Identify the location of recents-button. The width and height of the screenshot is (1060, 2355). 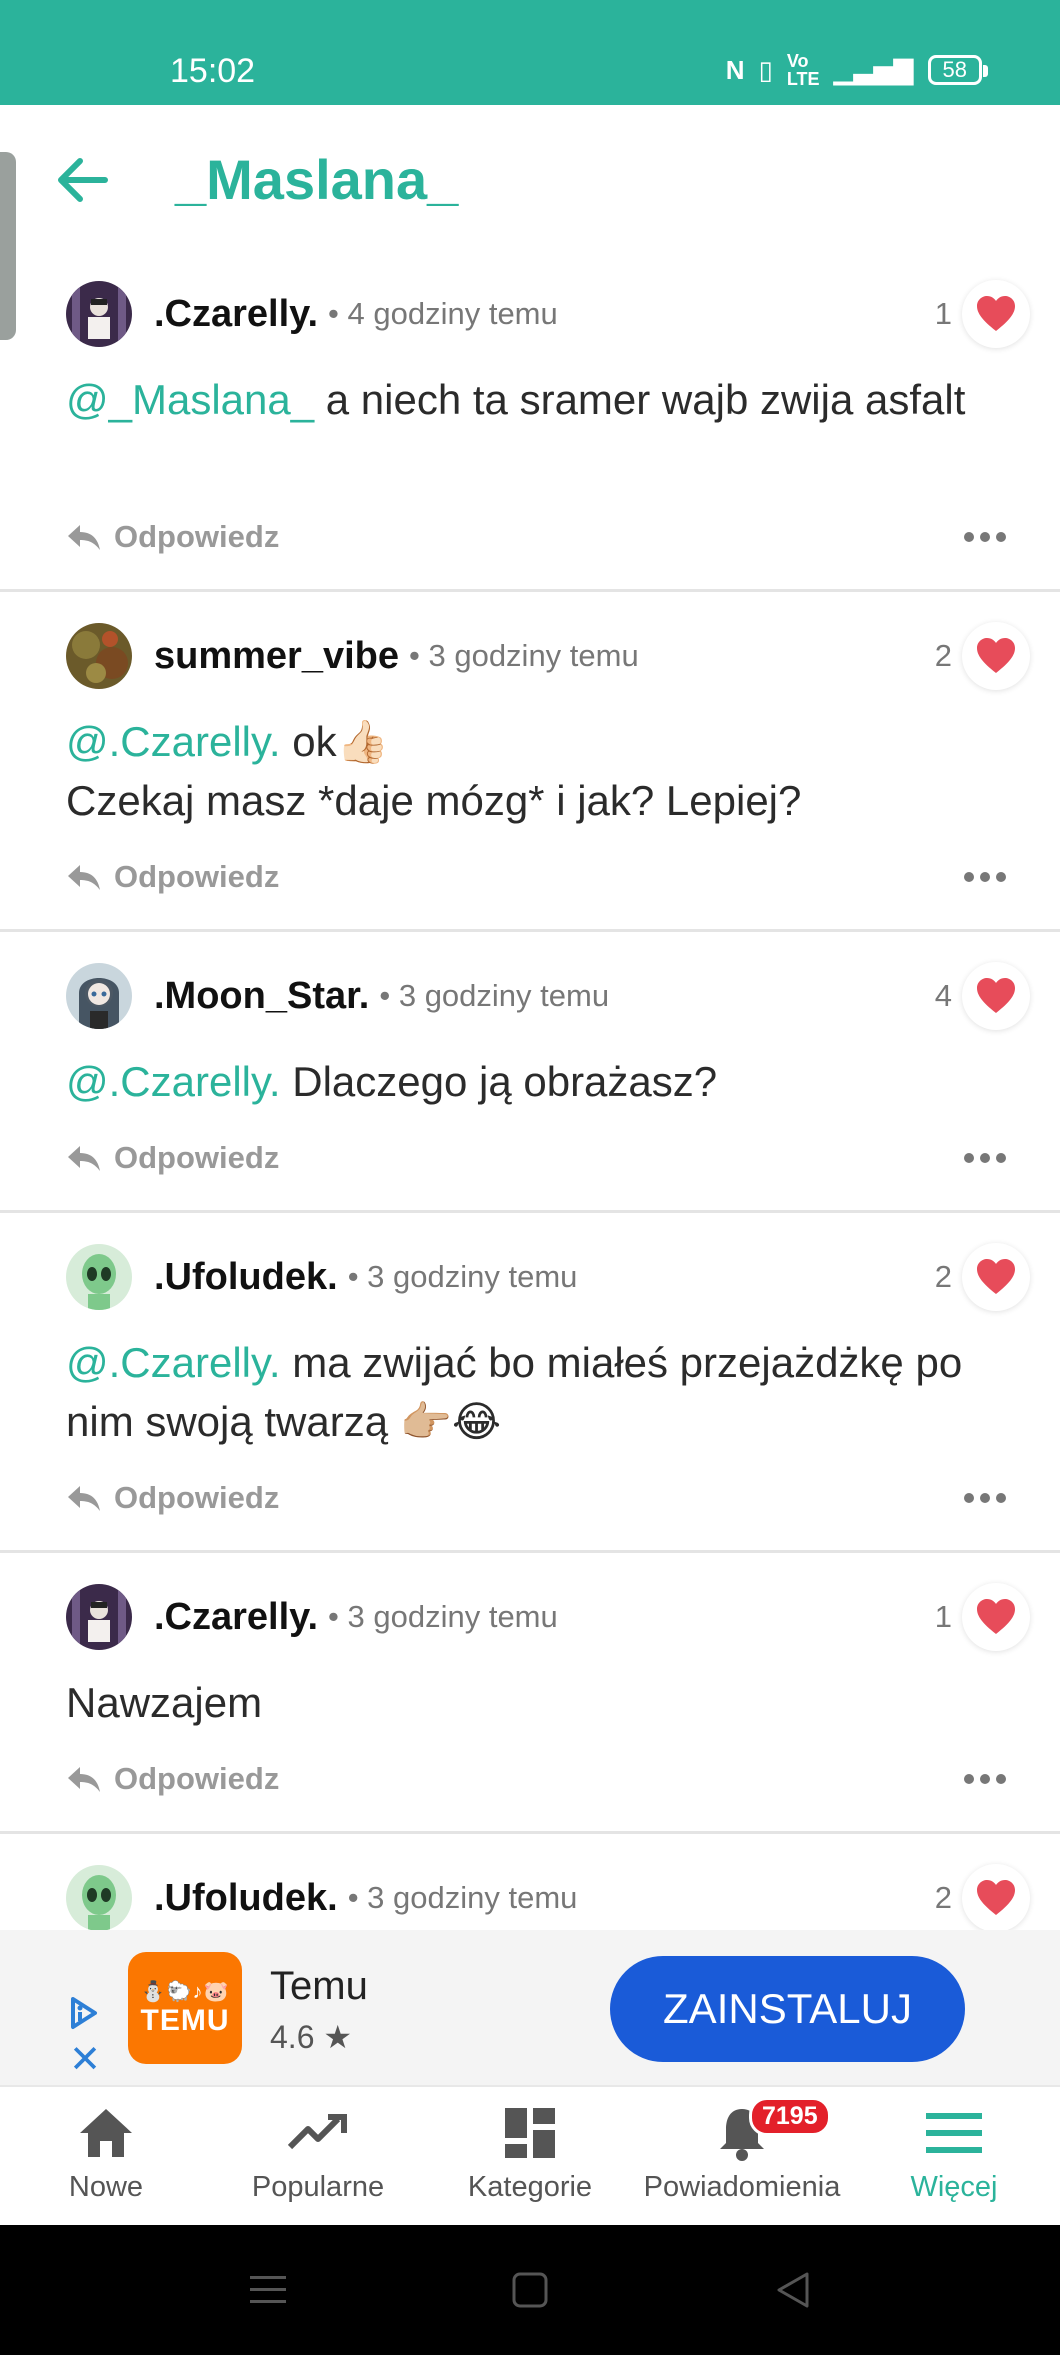
(268, 2290).